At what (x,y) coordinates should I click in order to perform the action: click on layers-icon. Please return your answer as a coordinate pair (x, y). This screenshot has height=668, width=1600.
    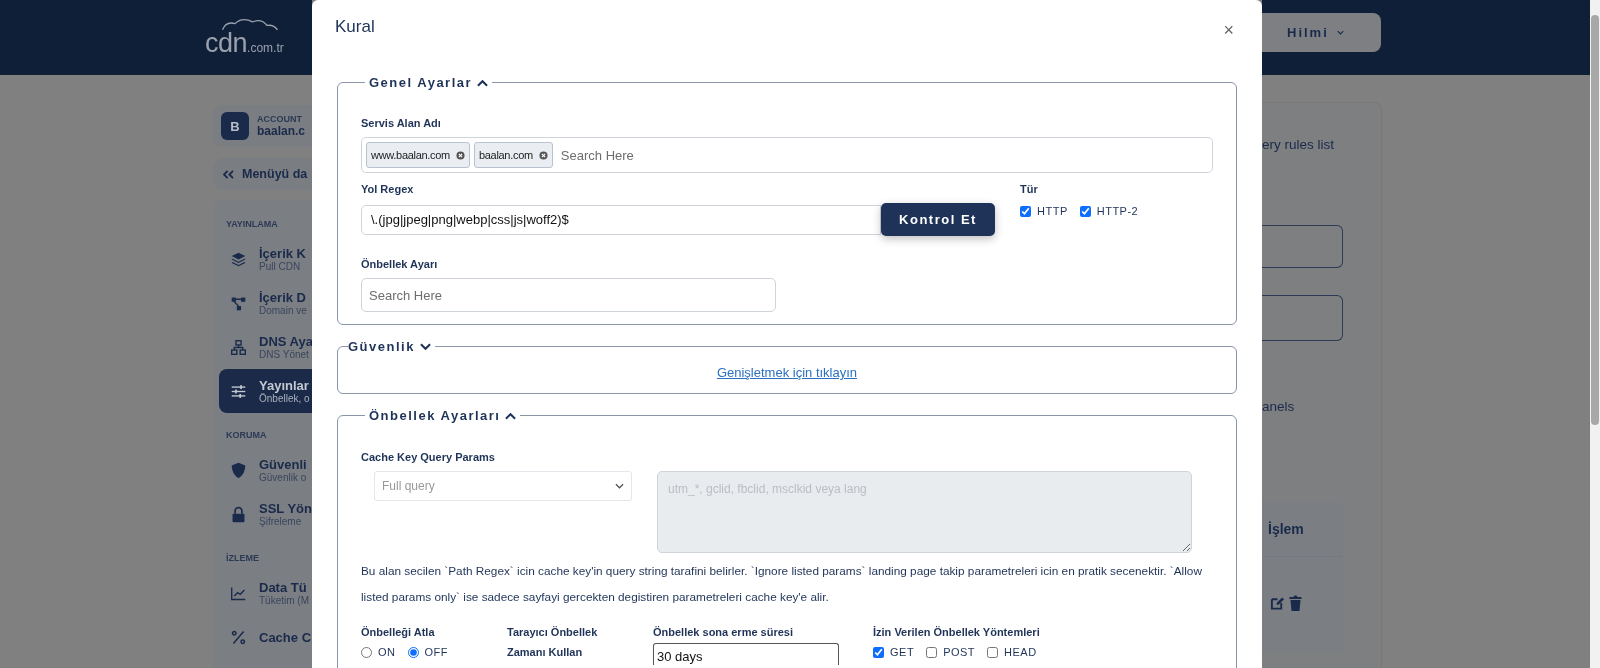
    Looking at the image, I should click on (238, 259).